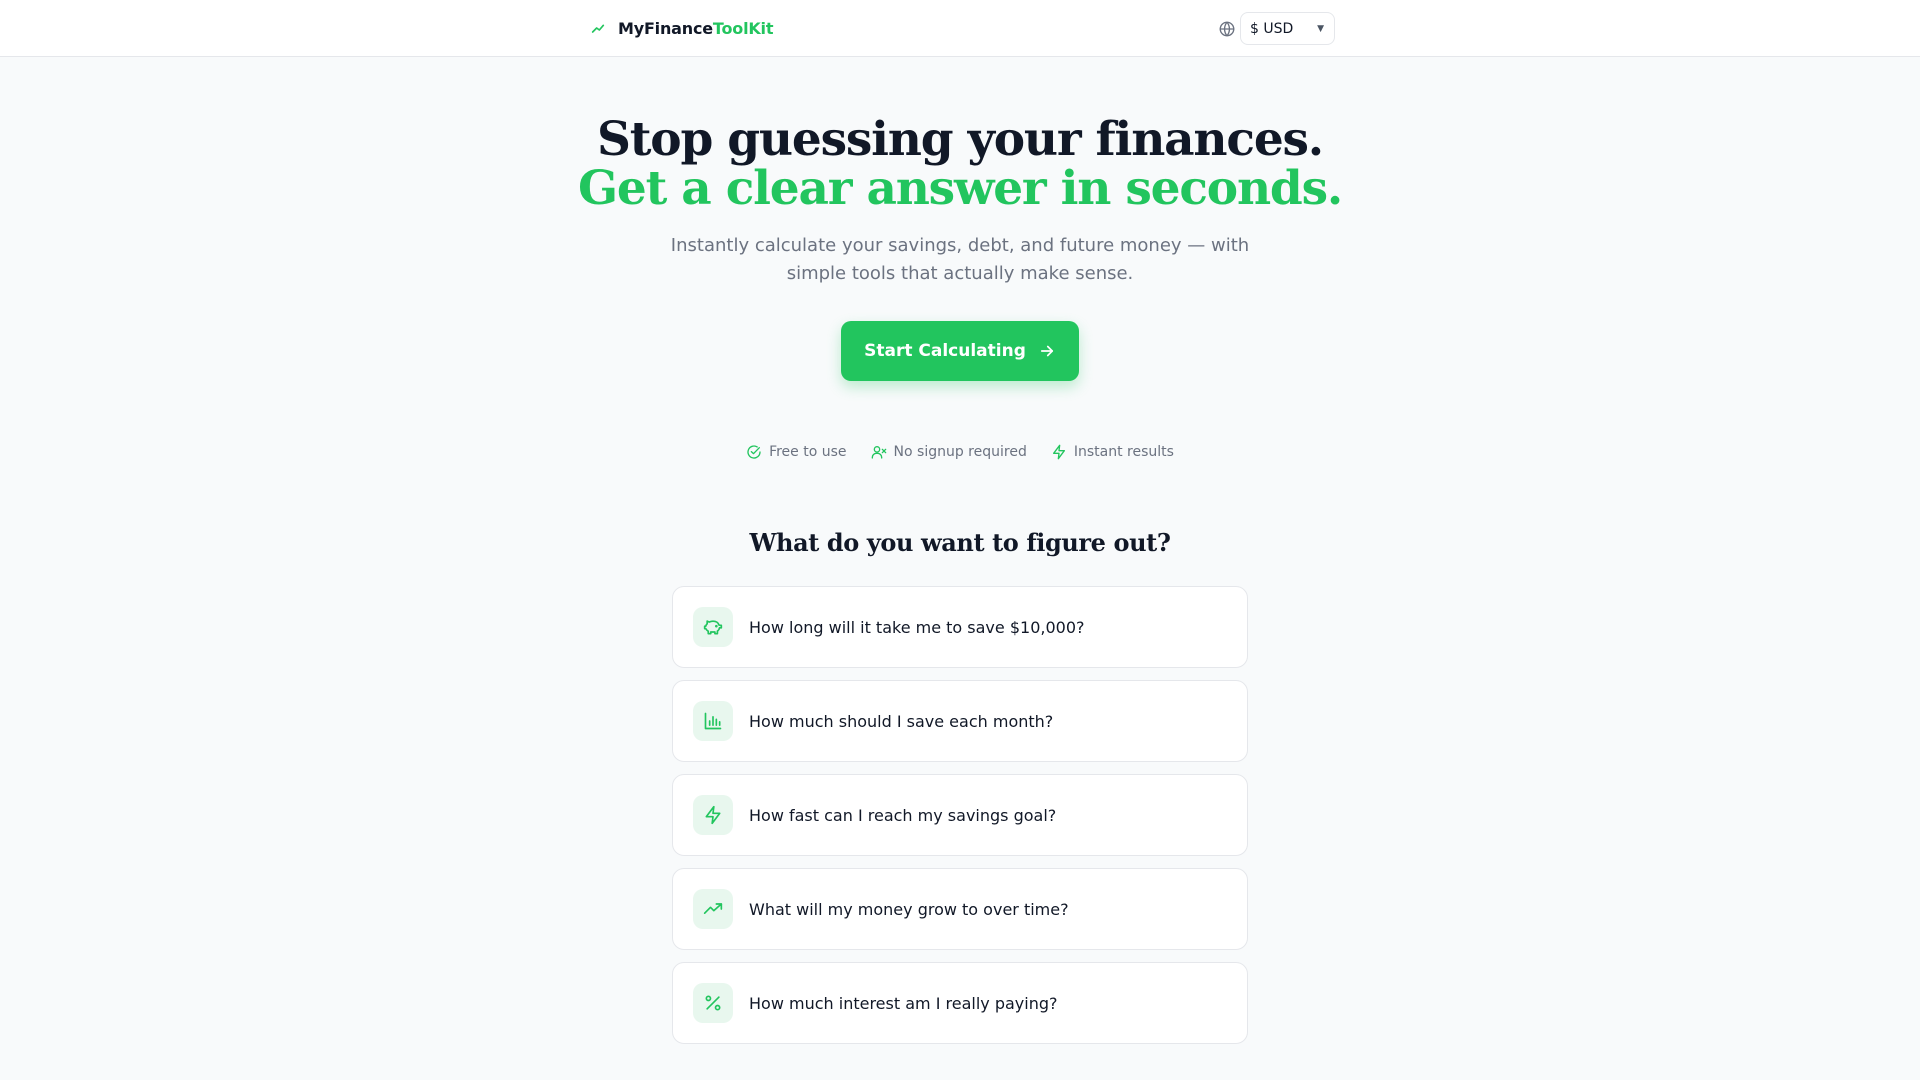 The width and height of the screenshot is (1920, 1080). I want to click on start-calculating-label: Start Calculating, so click(945, 351).